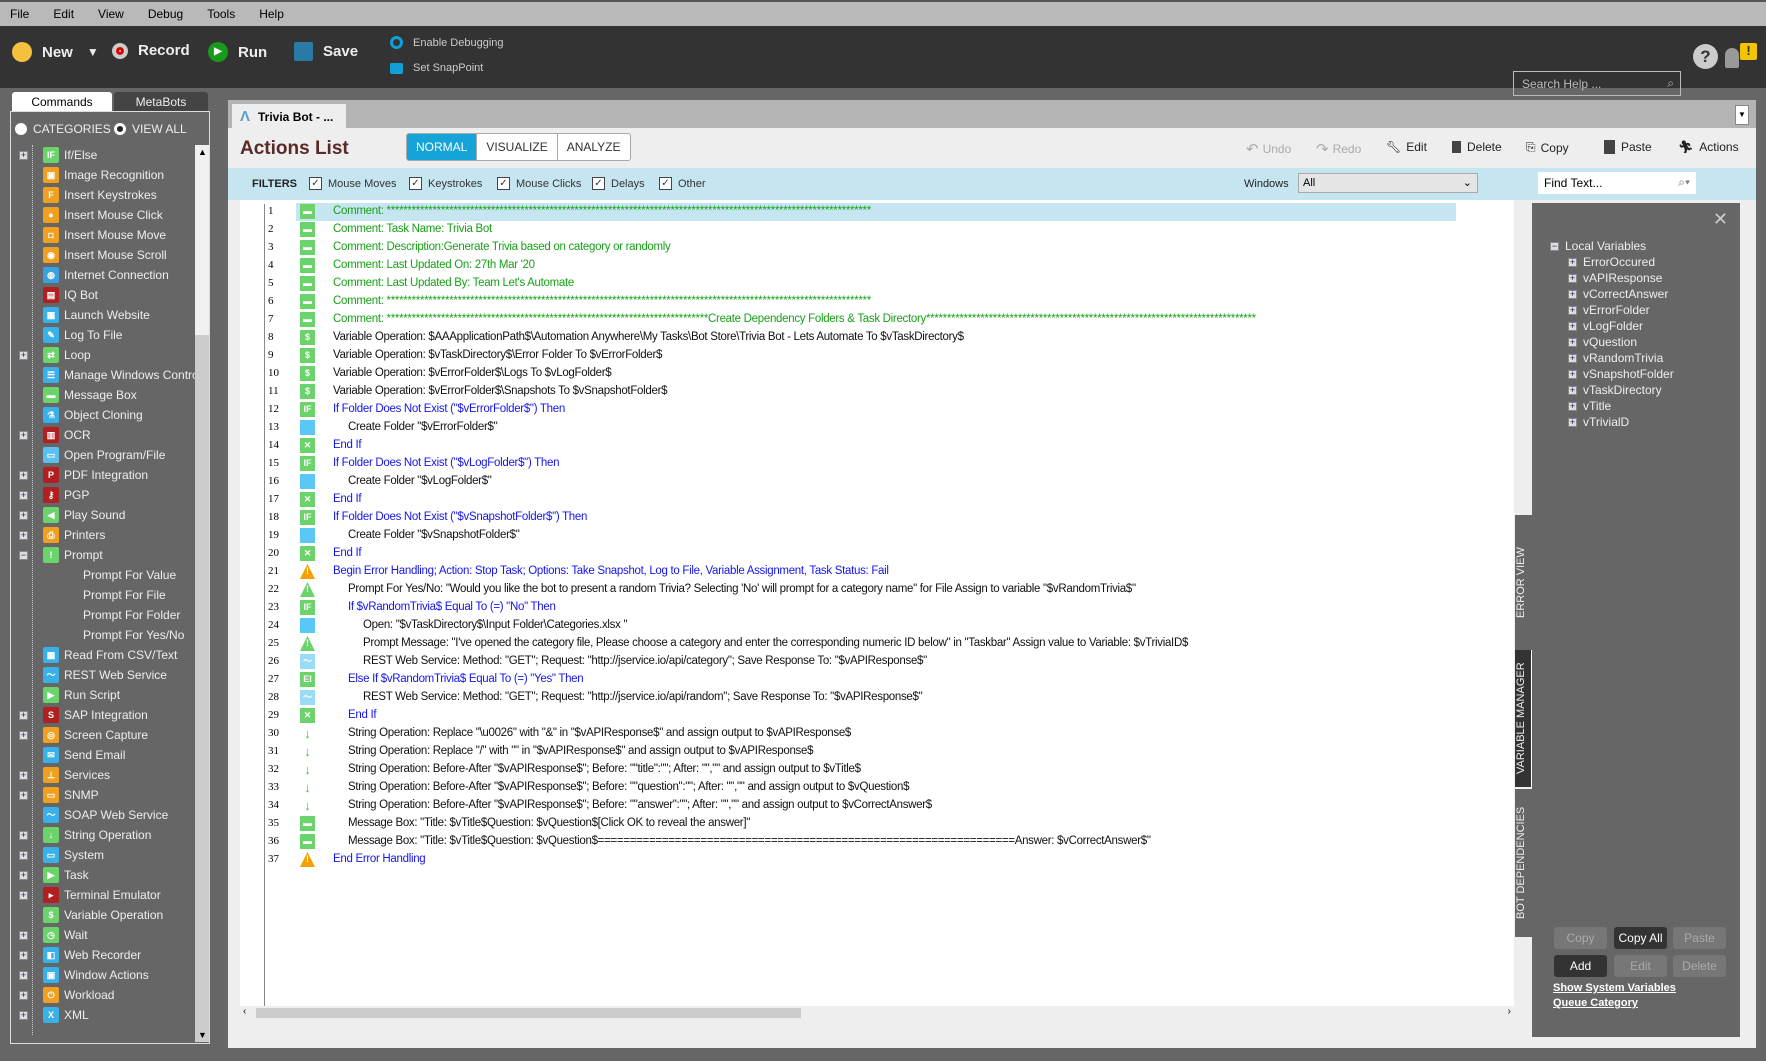 The width and height of the screenshot is (1766, 1061). Describe the element at coordinates (1742, 115) in the screenshot. I see `tab-list-dropdown: ▼` at that location.